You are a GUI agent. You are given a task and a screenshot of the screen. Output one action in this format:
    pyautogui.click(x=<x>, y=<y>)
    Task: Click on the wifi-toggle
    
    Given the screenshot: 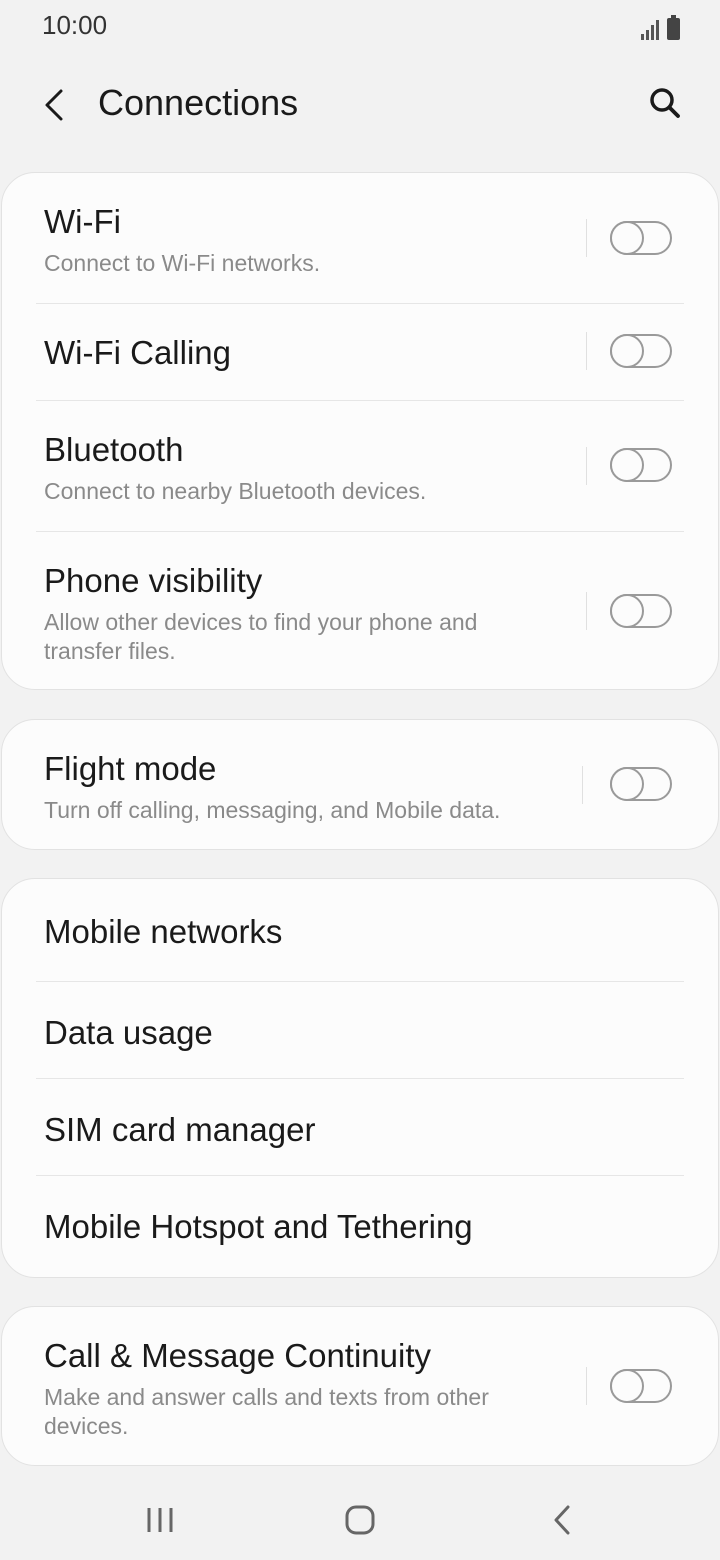 What is the action you would take?
    pyautogui.click(x=641, y=238)
    